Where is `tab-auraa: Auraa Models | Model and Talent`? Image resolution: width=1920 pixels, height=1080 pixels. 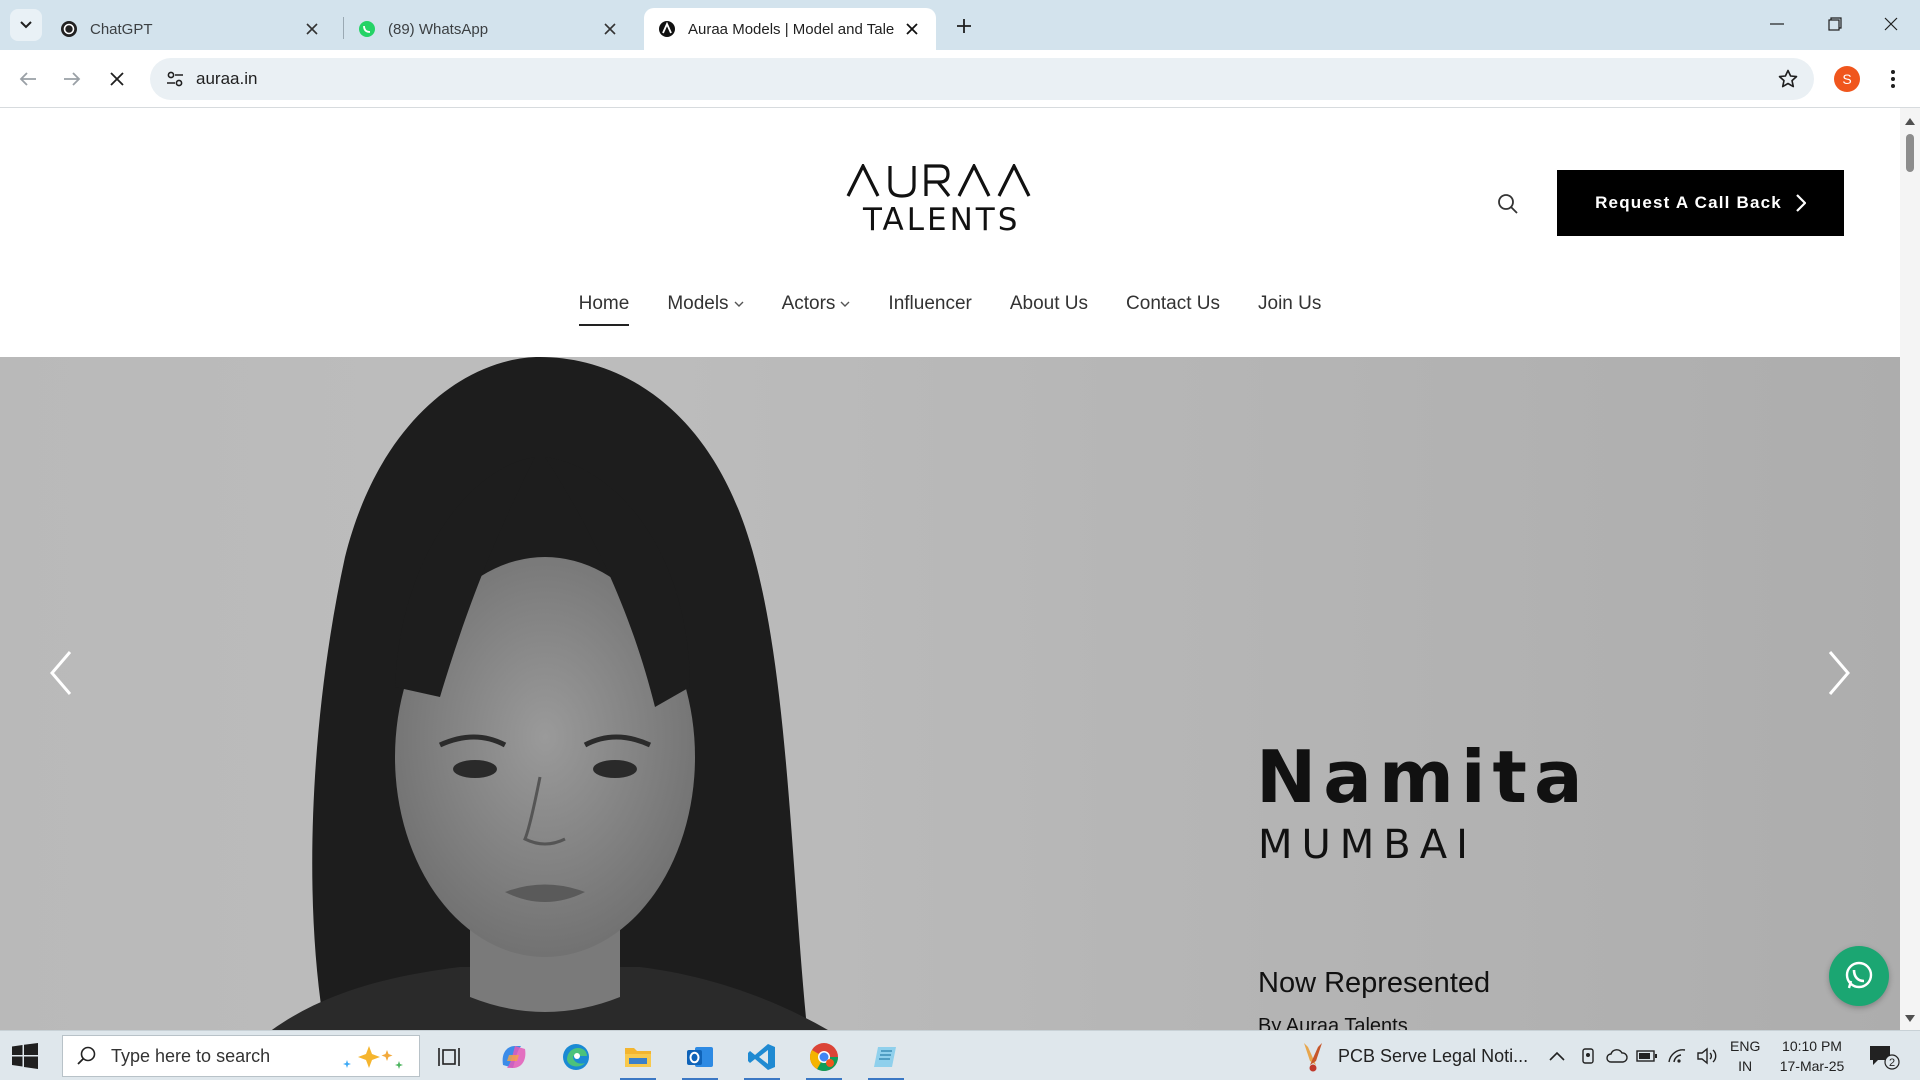 tab-auraa: Auraa Models | Model and Talent is located at coordinates (790, 29).